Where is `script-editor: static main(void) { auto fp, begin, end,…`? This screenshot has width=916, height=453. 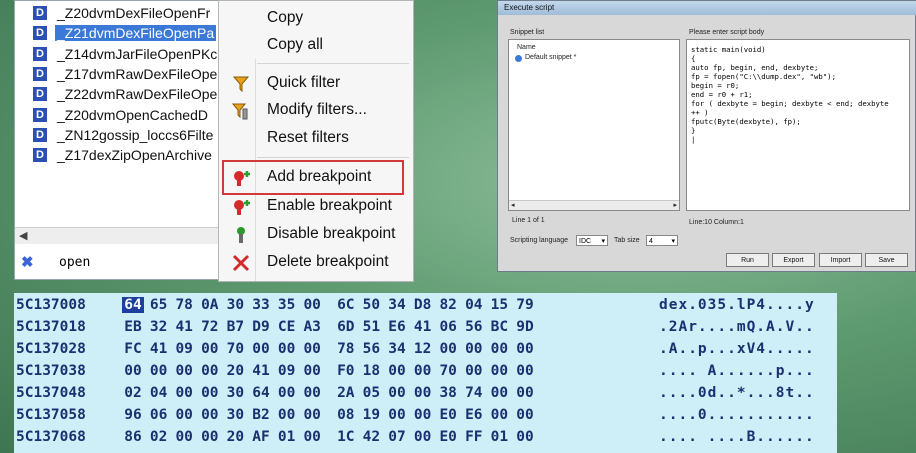
script-editor: static main(void) { auto fp, begin, end,… is located at coordinates (798, 125).